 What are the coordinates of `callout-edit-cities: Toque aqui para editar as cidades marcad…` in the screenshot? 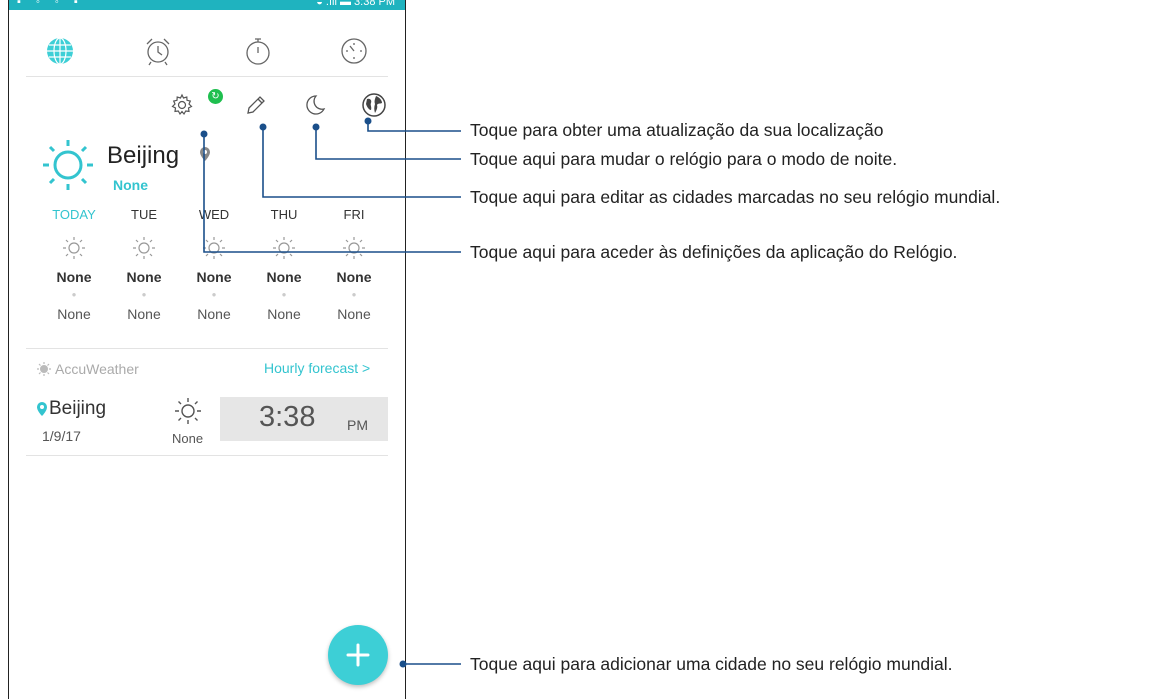 It's located at (735, 197).